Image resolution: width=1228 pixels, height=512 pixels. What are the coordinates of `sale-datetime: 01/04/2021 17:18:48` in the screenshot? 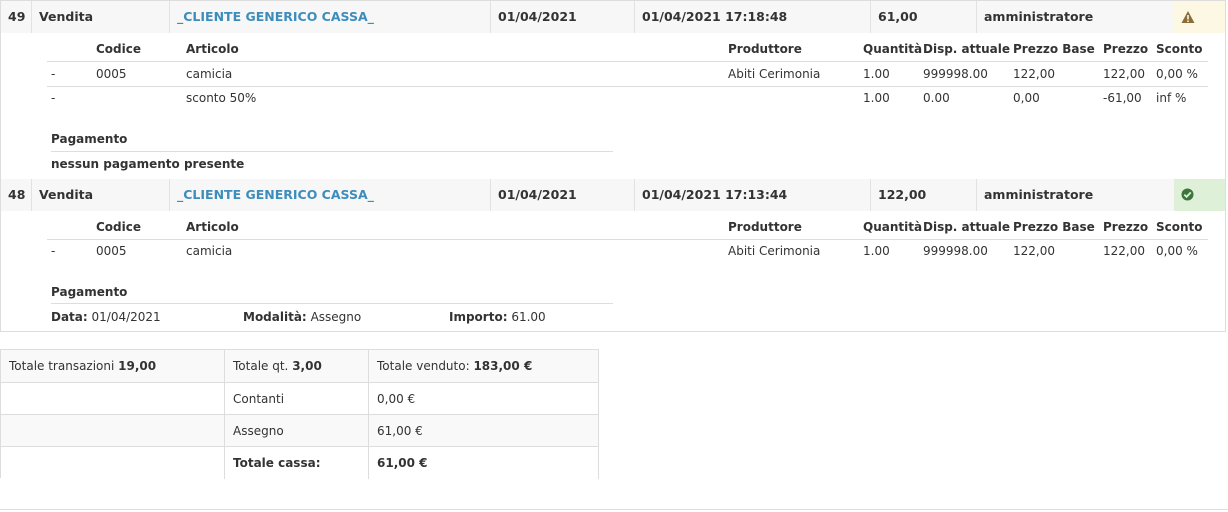 It's located at (752, 17).